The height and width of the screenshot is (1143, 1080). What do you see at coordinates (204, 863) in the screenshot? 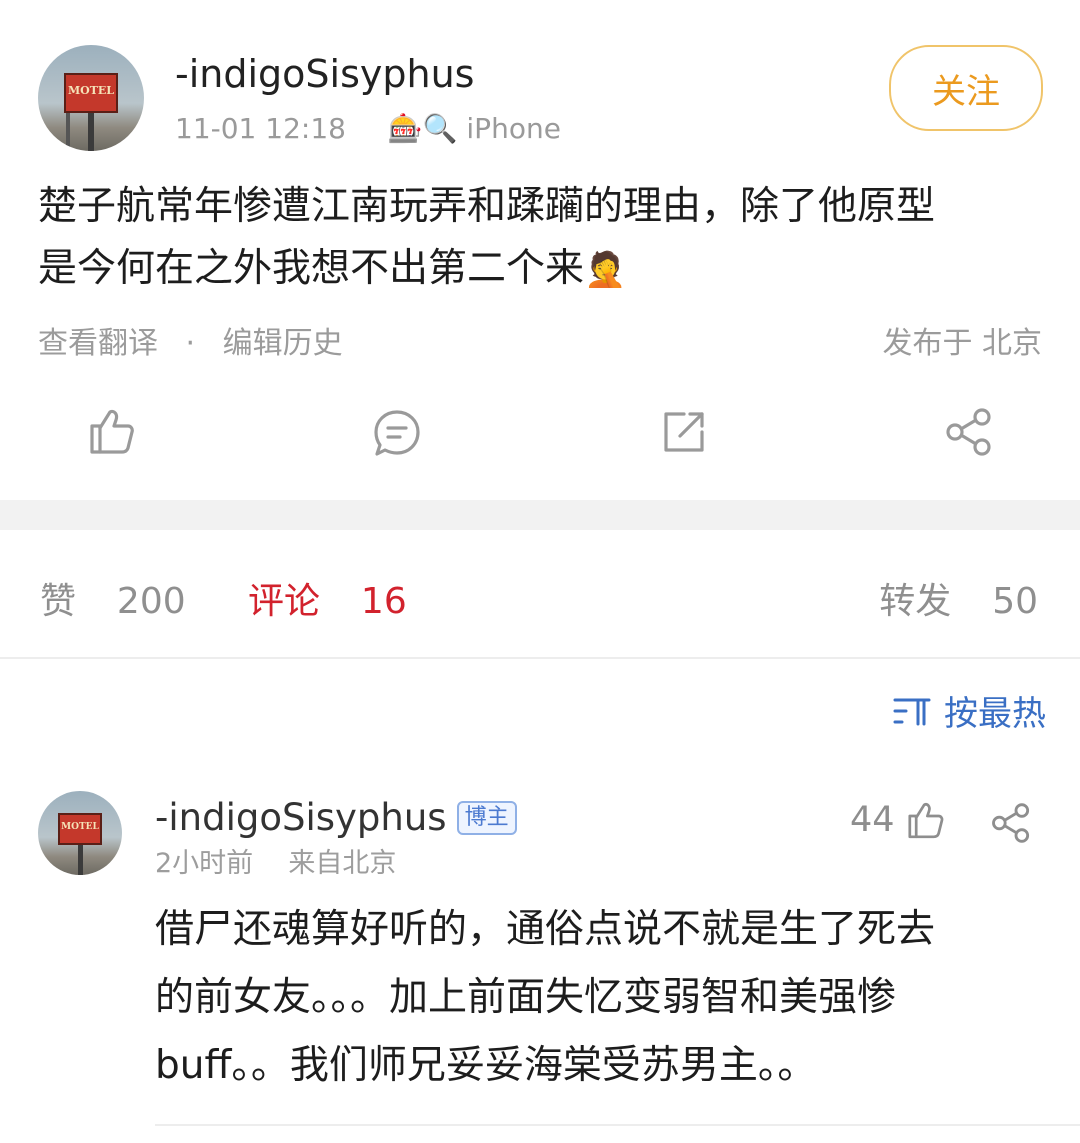
I see `comment-time: 2小时前` at bounding box center [204, 863].